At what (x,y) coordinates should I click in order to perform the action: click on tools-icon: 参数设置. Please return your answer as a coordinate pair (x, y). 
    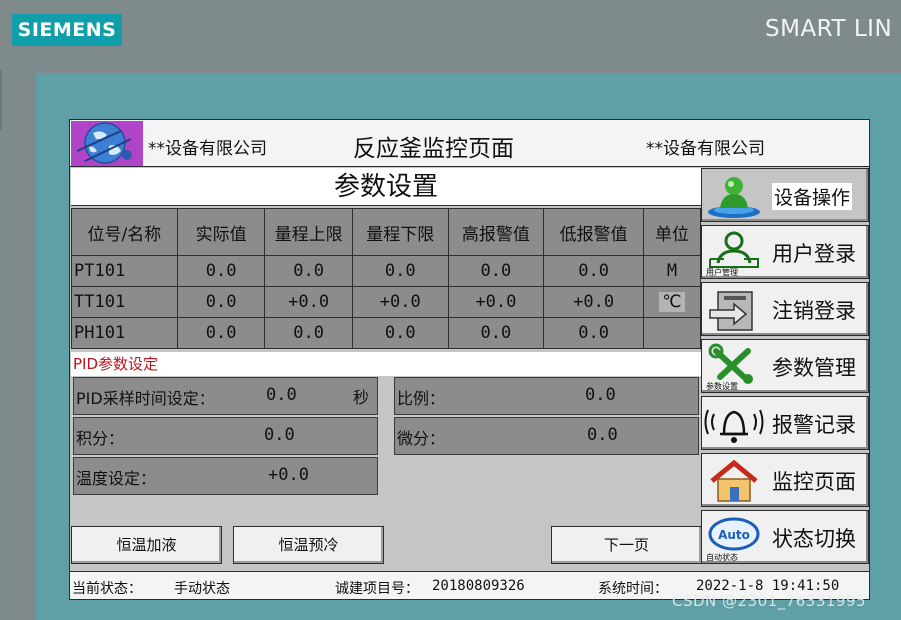
    Looking at the image, I should click on (734, 367).